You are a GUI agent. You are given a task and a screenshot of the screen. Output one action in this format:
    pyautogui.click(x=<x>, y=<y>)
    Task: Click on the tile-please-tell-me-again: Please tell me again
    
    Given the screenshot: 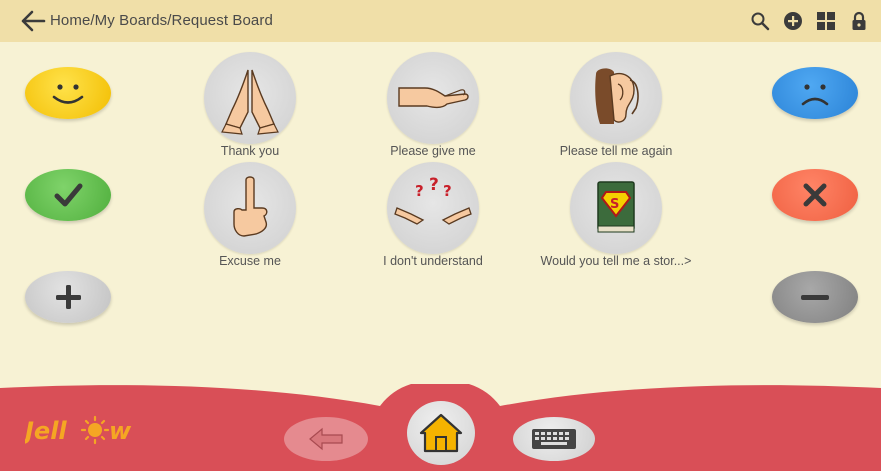 What is the action you would take?
    pyautogui.click(x=616, y=100)
    